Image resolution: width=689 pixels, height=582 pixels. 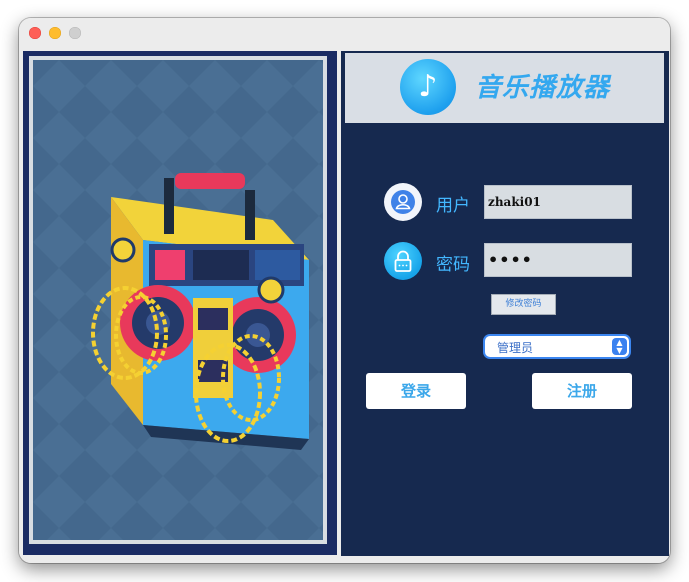 What do you see at coordinates (453, 265) in the screenshot?
I see `password-label: 密码` at bounding box center [453, 265].